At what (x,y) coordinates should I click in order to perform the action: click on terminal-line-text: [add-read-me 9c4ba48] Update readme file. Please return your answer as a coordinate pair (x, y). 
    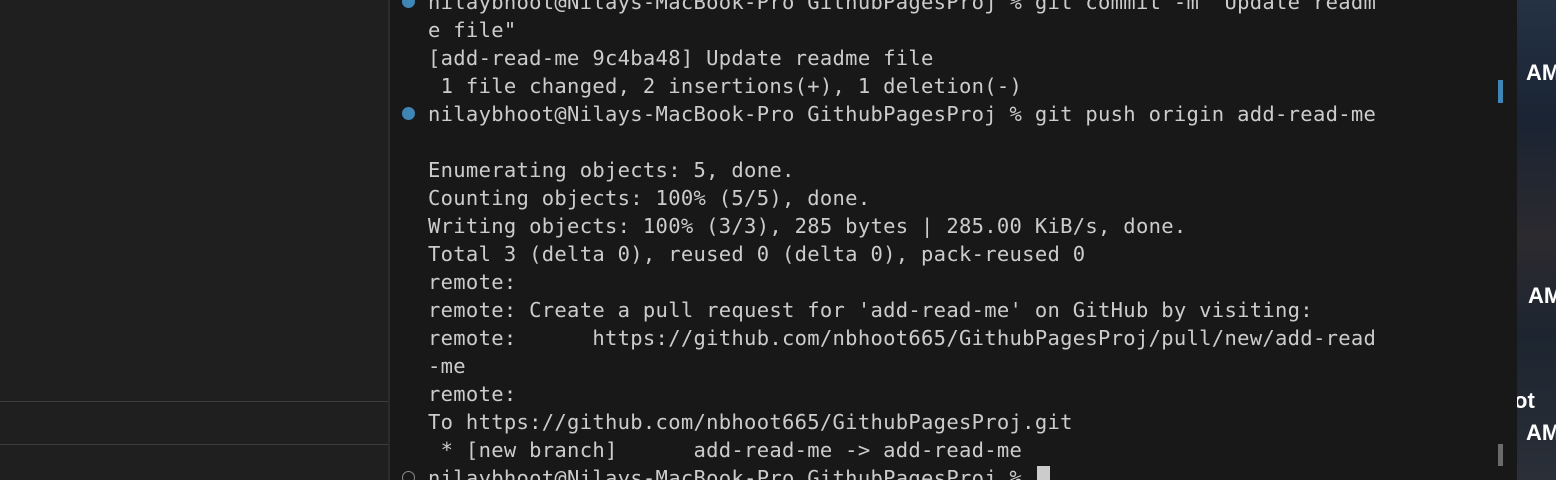
    Looking at the image, I should click on (681, 58).